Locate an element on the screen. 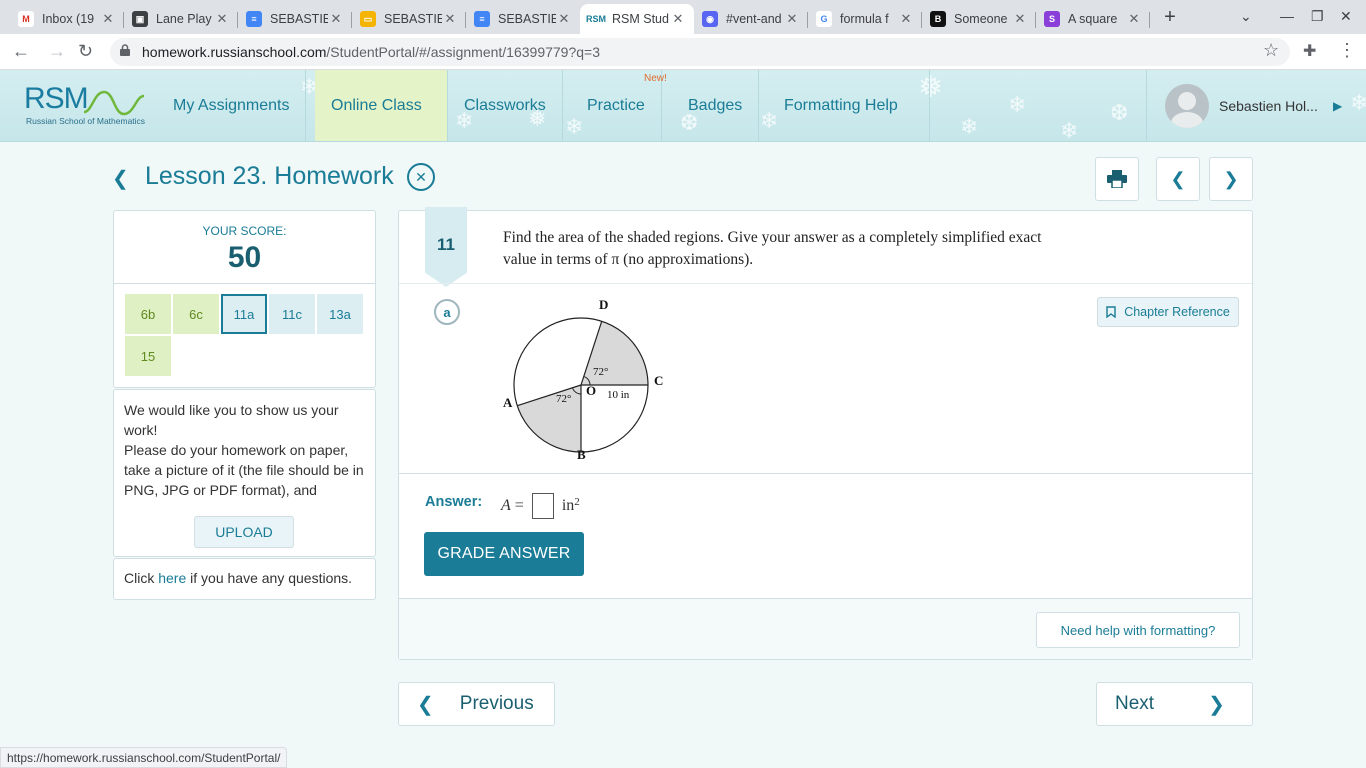 This screenshot has height=768, width=1366. rsm-logo: RSM Russian School of Mathematics is located at coordinates (85, 107).